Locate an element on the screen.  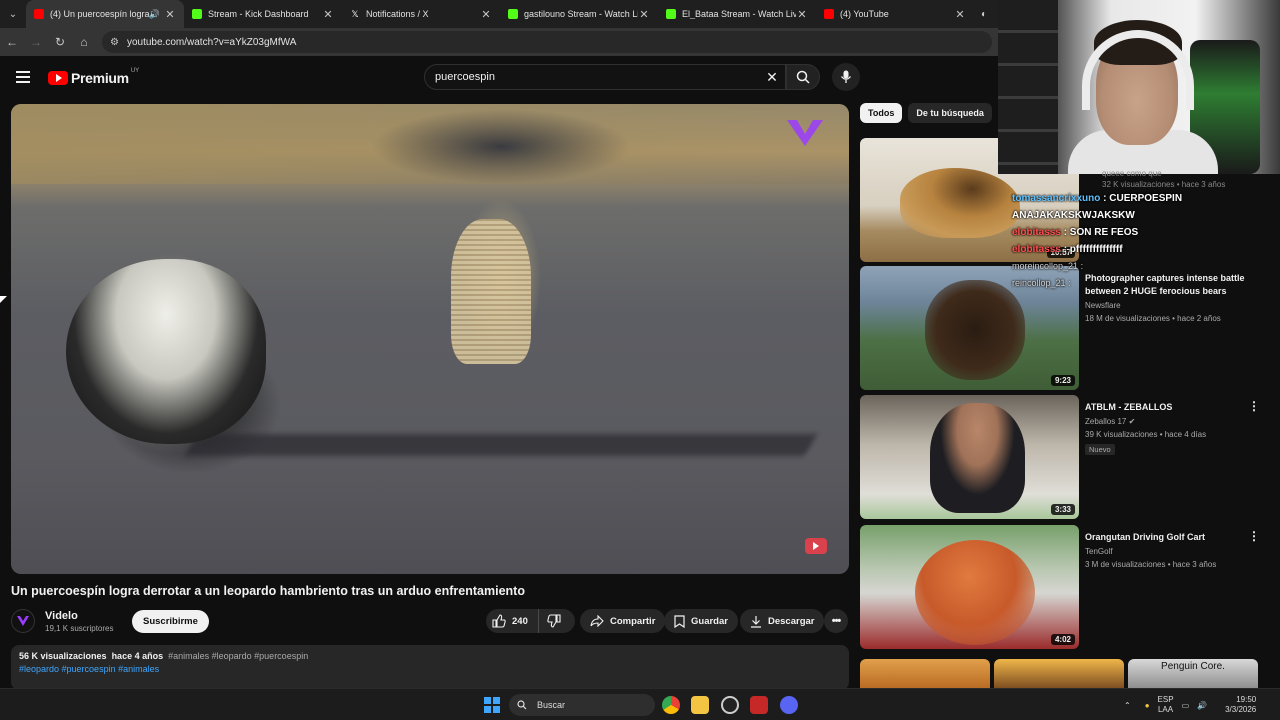
dislike-button is located at coordinates (557, 621).